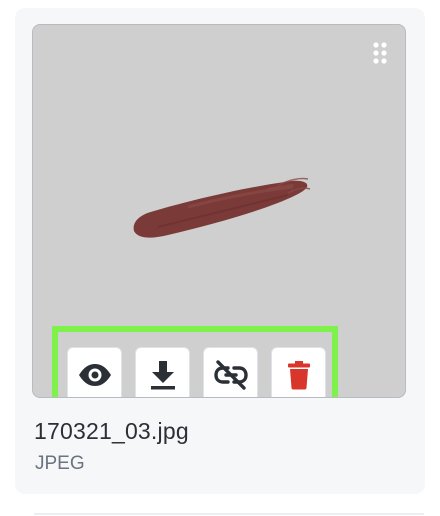  Describe the element at coordinates (111, 431) in the screenshot. I see `file-name: 170321_03.jpg` at that location.